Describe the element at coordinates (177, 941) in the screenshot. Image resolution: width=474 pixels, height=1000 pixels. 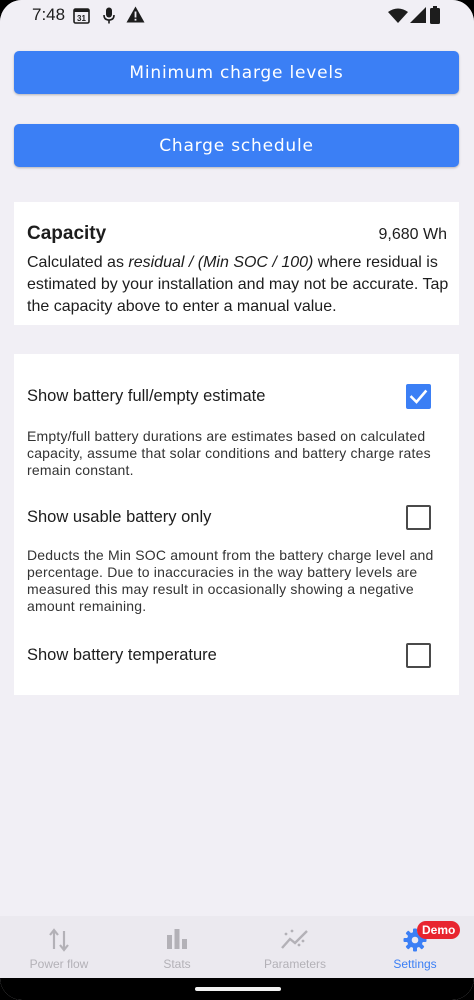
I see `stats-icon` at that location.